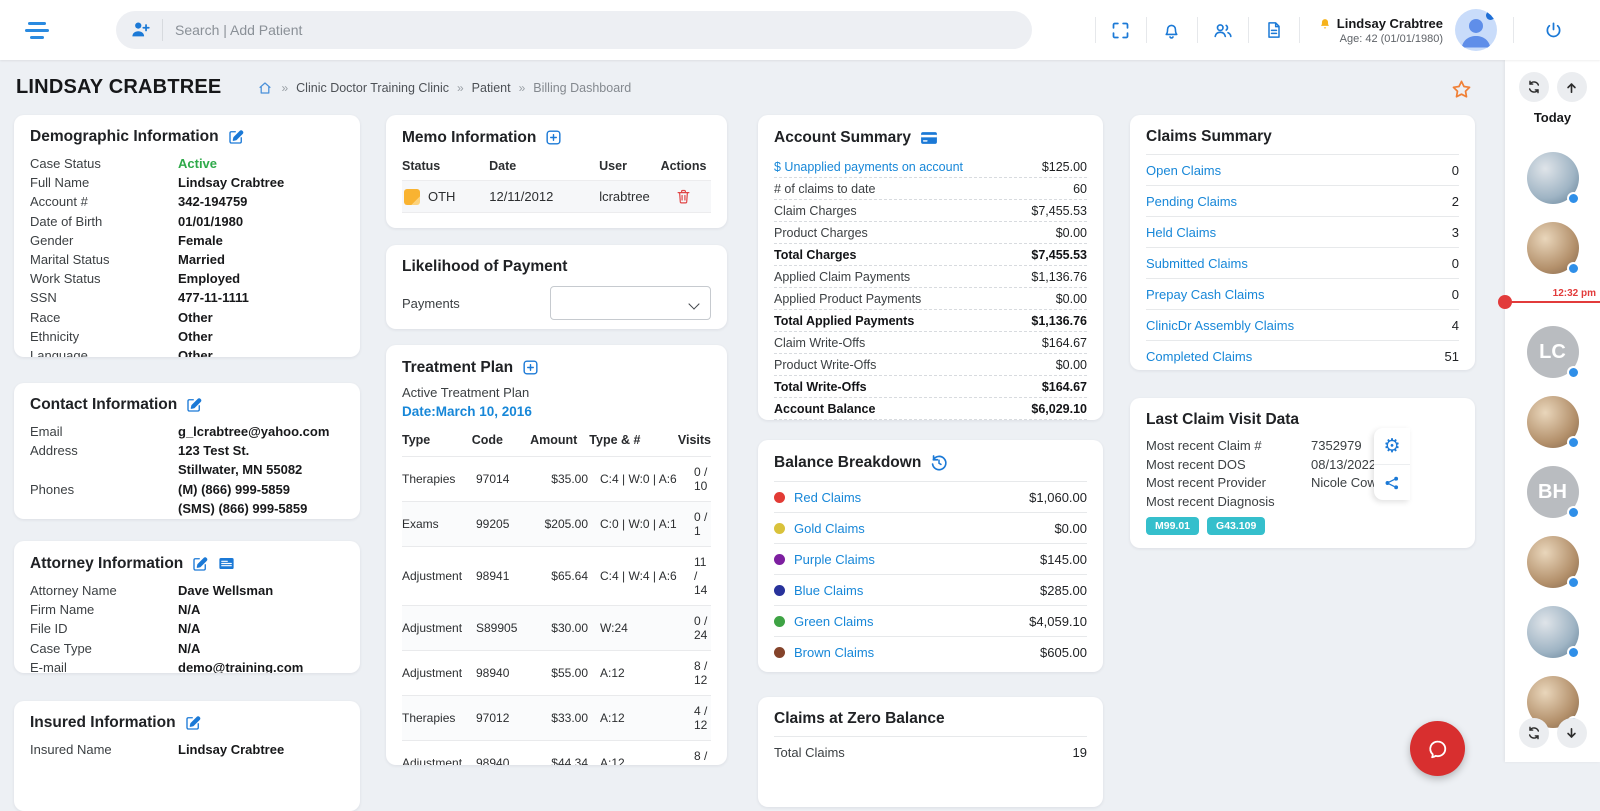  Describe the element at coordinates (1380, 30) in the screenshot. I see `current-patient-info: Lindsay Crabtree Age: 42 (01/01/1980)` at that location.